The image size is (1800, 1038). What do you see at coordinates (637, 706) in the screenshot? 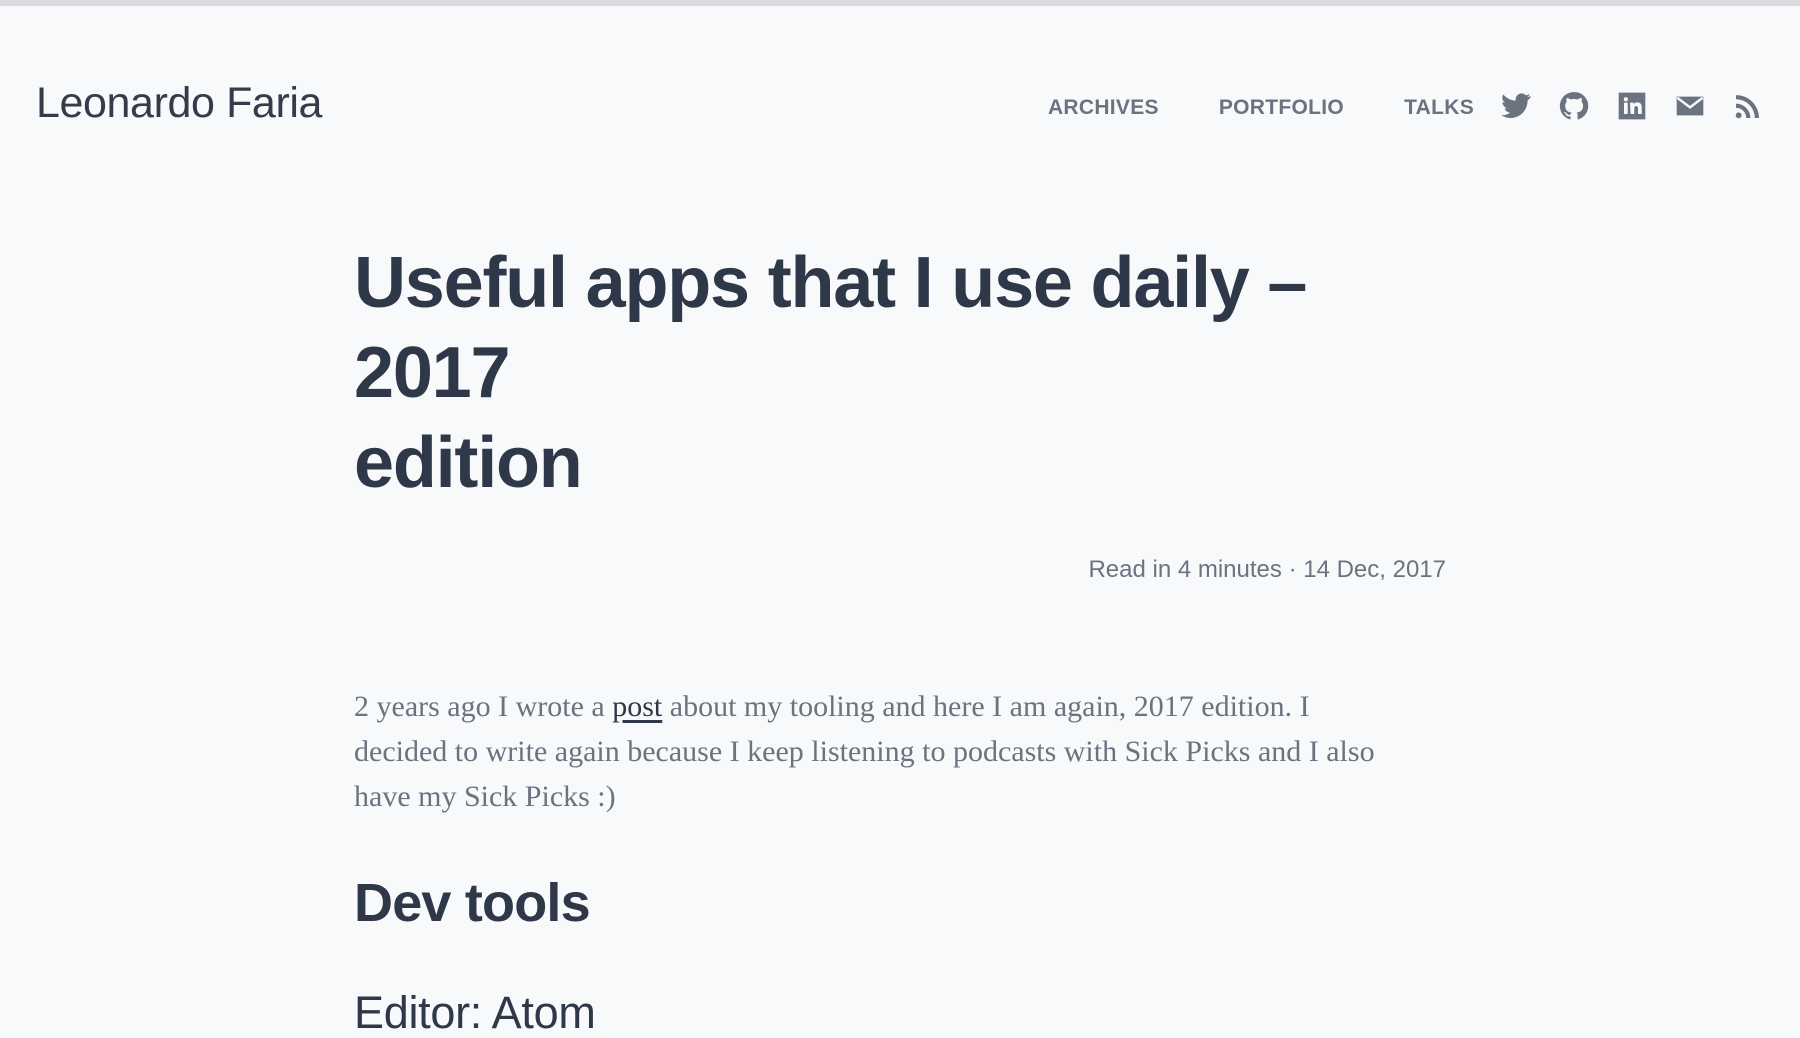
I see `post-link: post` at bounding box center [637, 706].